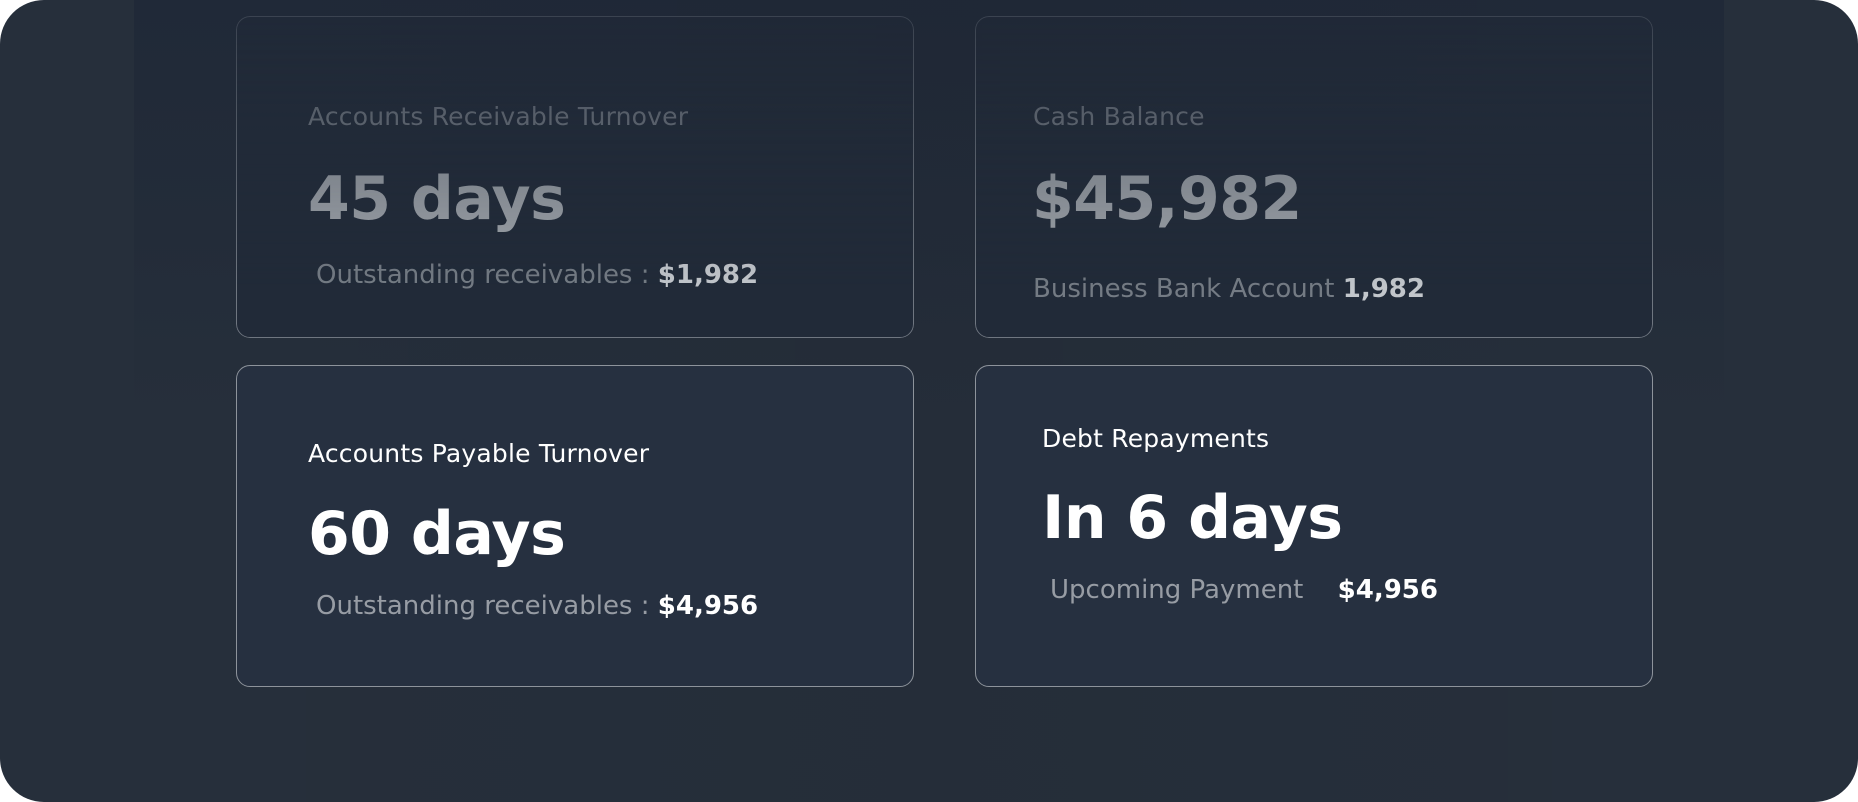  What do you see at coordinates (1119, 116) in the screenshot?
I see `card-title: Cash Balance` at bounding box center [1119, 116].